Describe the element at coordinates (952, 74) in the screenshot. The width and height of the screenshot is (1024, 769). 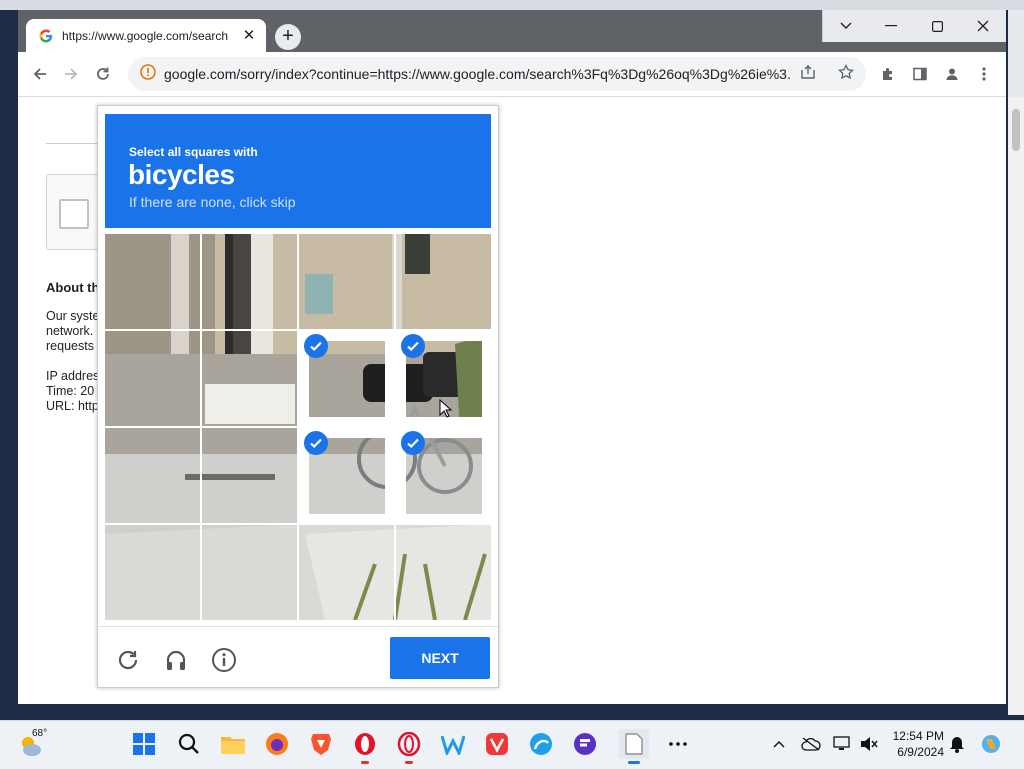
I see `profile-icon` at that location.